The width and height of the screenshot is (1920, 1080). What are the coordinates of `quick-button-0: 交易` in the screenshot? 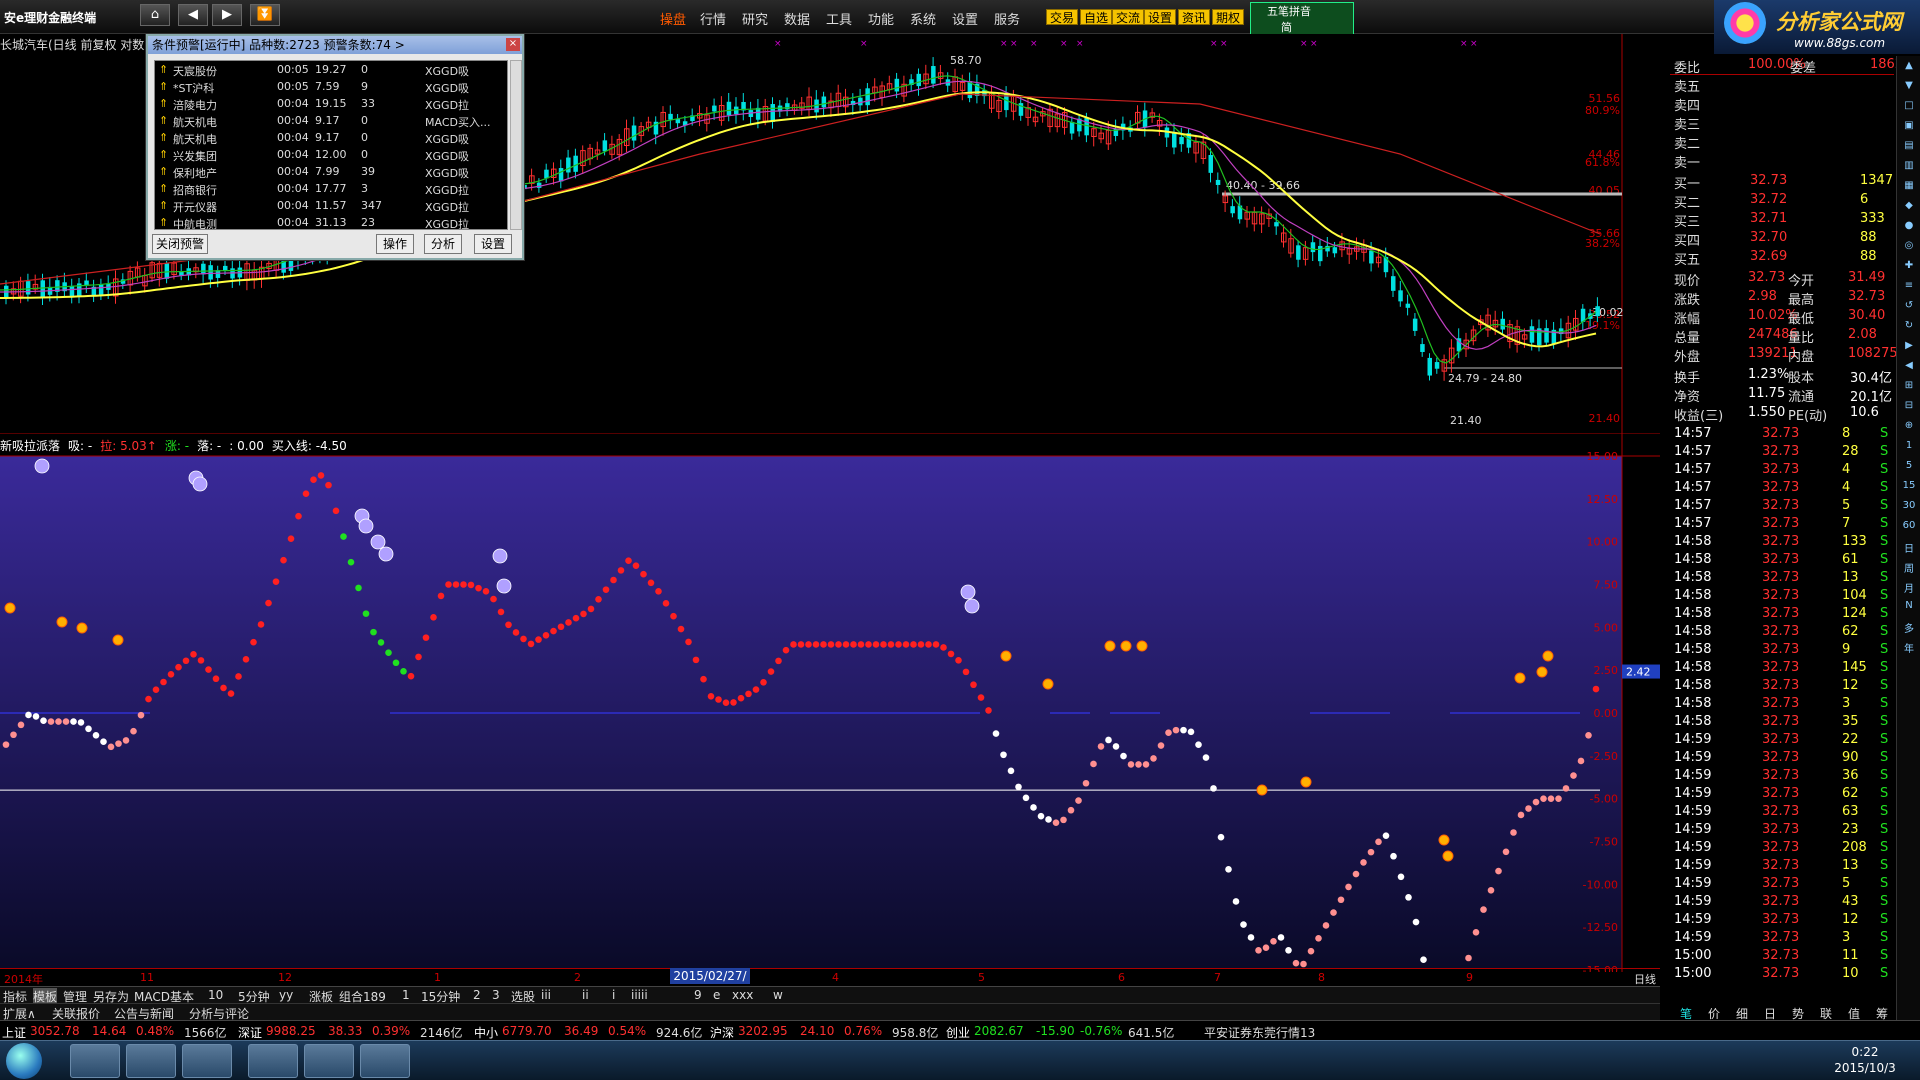 It's located at (1062, 17).